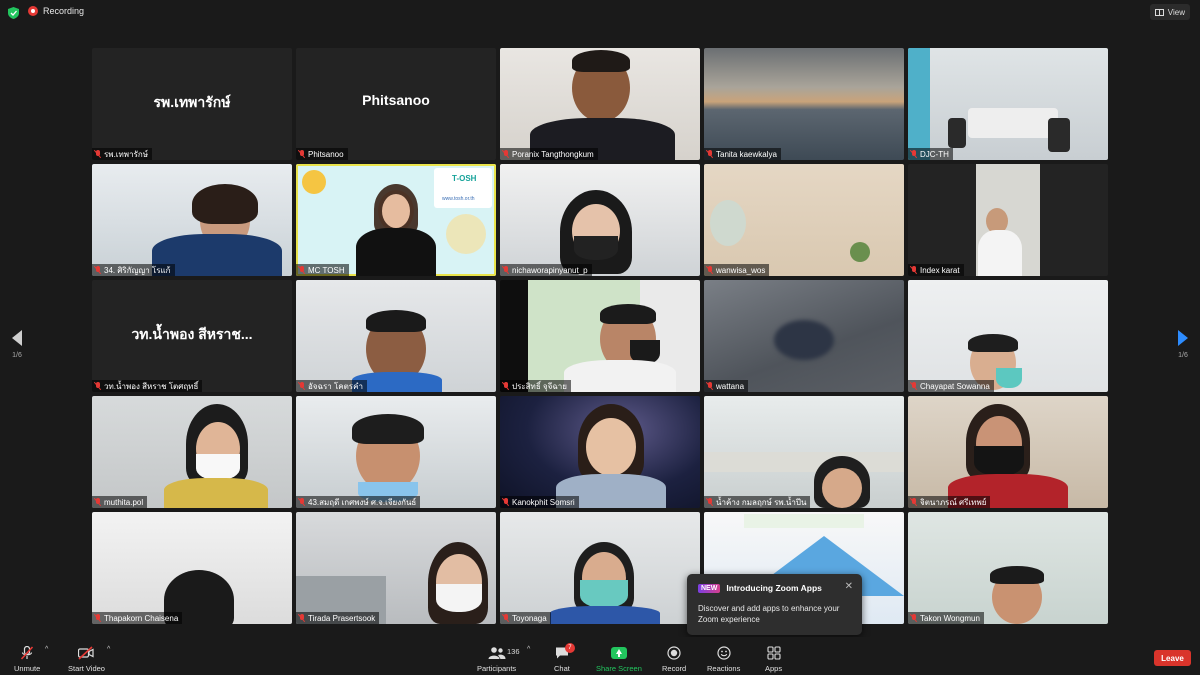 The image size is (1200, 675). I want to click on video-tile: wattana, so click(804, 336).